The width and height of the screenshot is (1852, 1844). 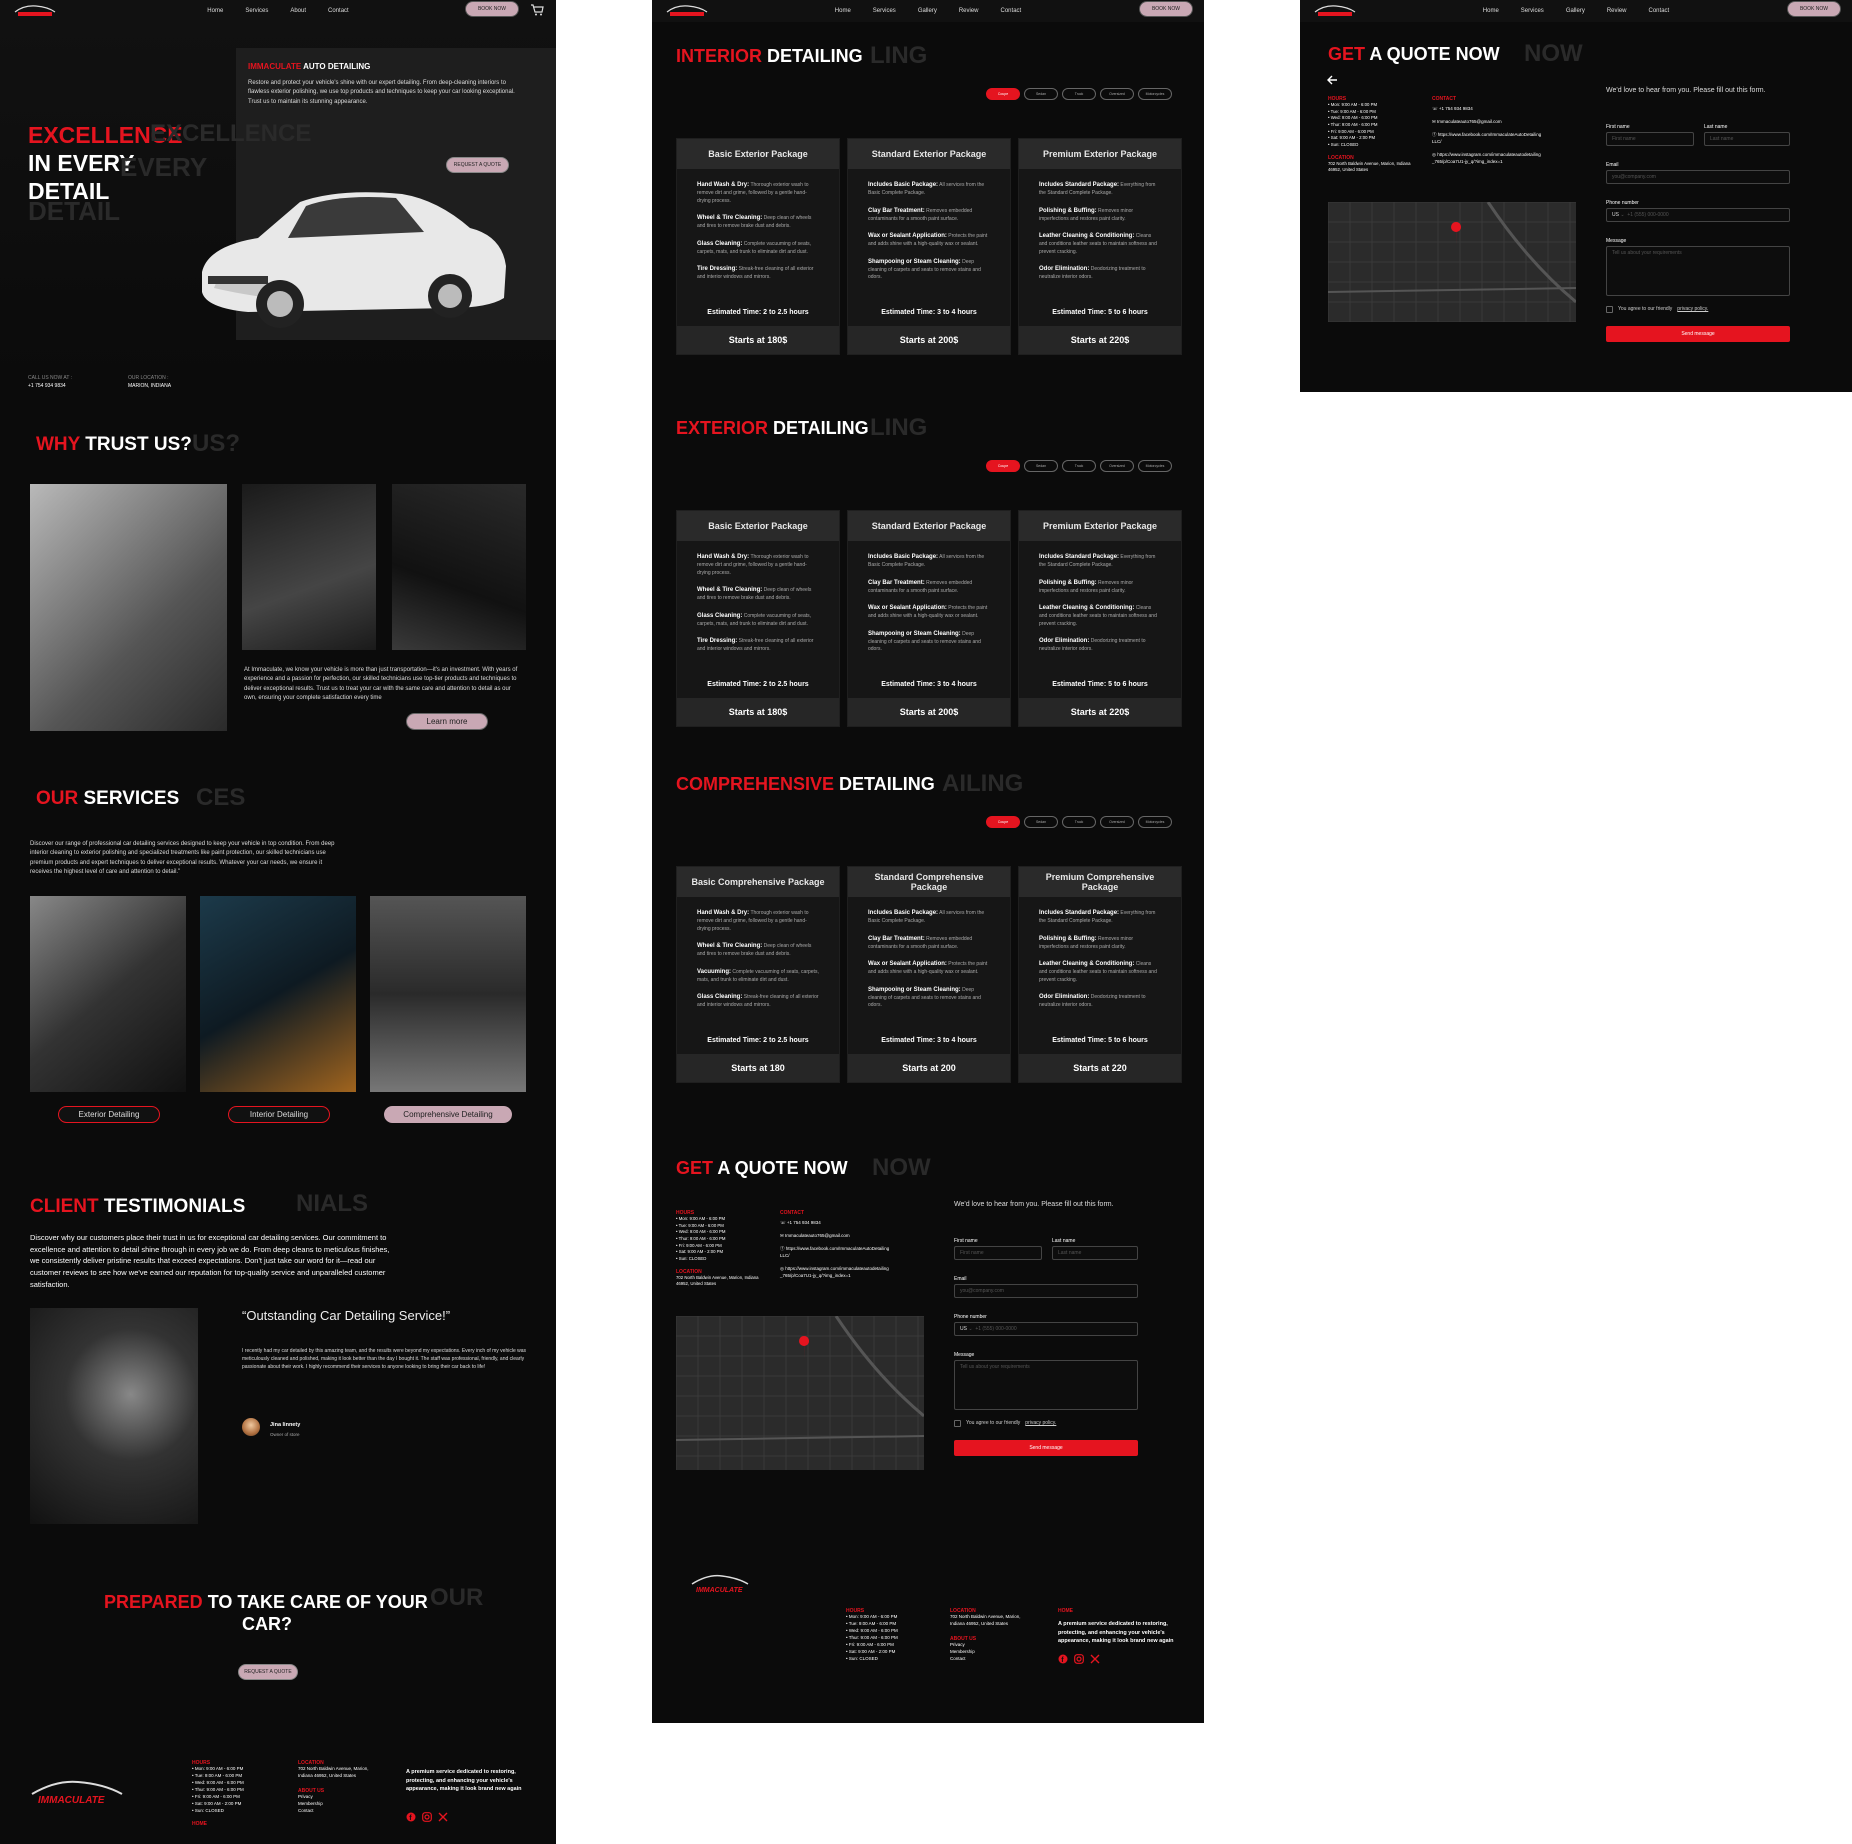 What do you see at coordinates (1100, 1068) in the screenshot?
I see `package-price-button: Starts at 220` at bounding box center [1100, 1068].